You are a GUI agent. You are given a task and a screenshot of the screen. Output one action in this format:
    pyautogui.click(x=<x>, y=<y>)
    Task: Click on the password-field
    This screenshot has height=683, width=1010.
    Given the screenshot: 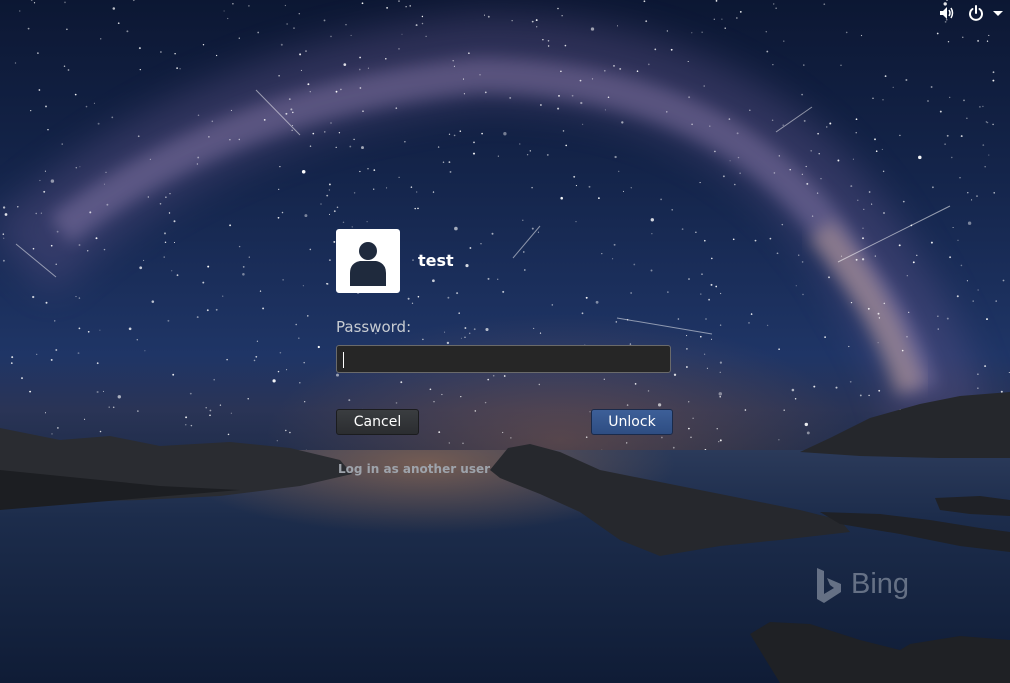 What is the action you would take?
    pyautogui.click(x=503, y=359)
    